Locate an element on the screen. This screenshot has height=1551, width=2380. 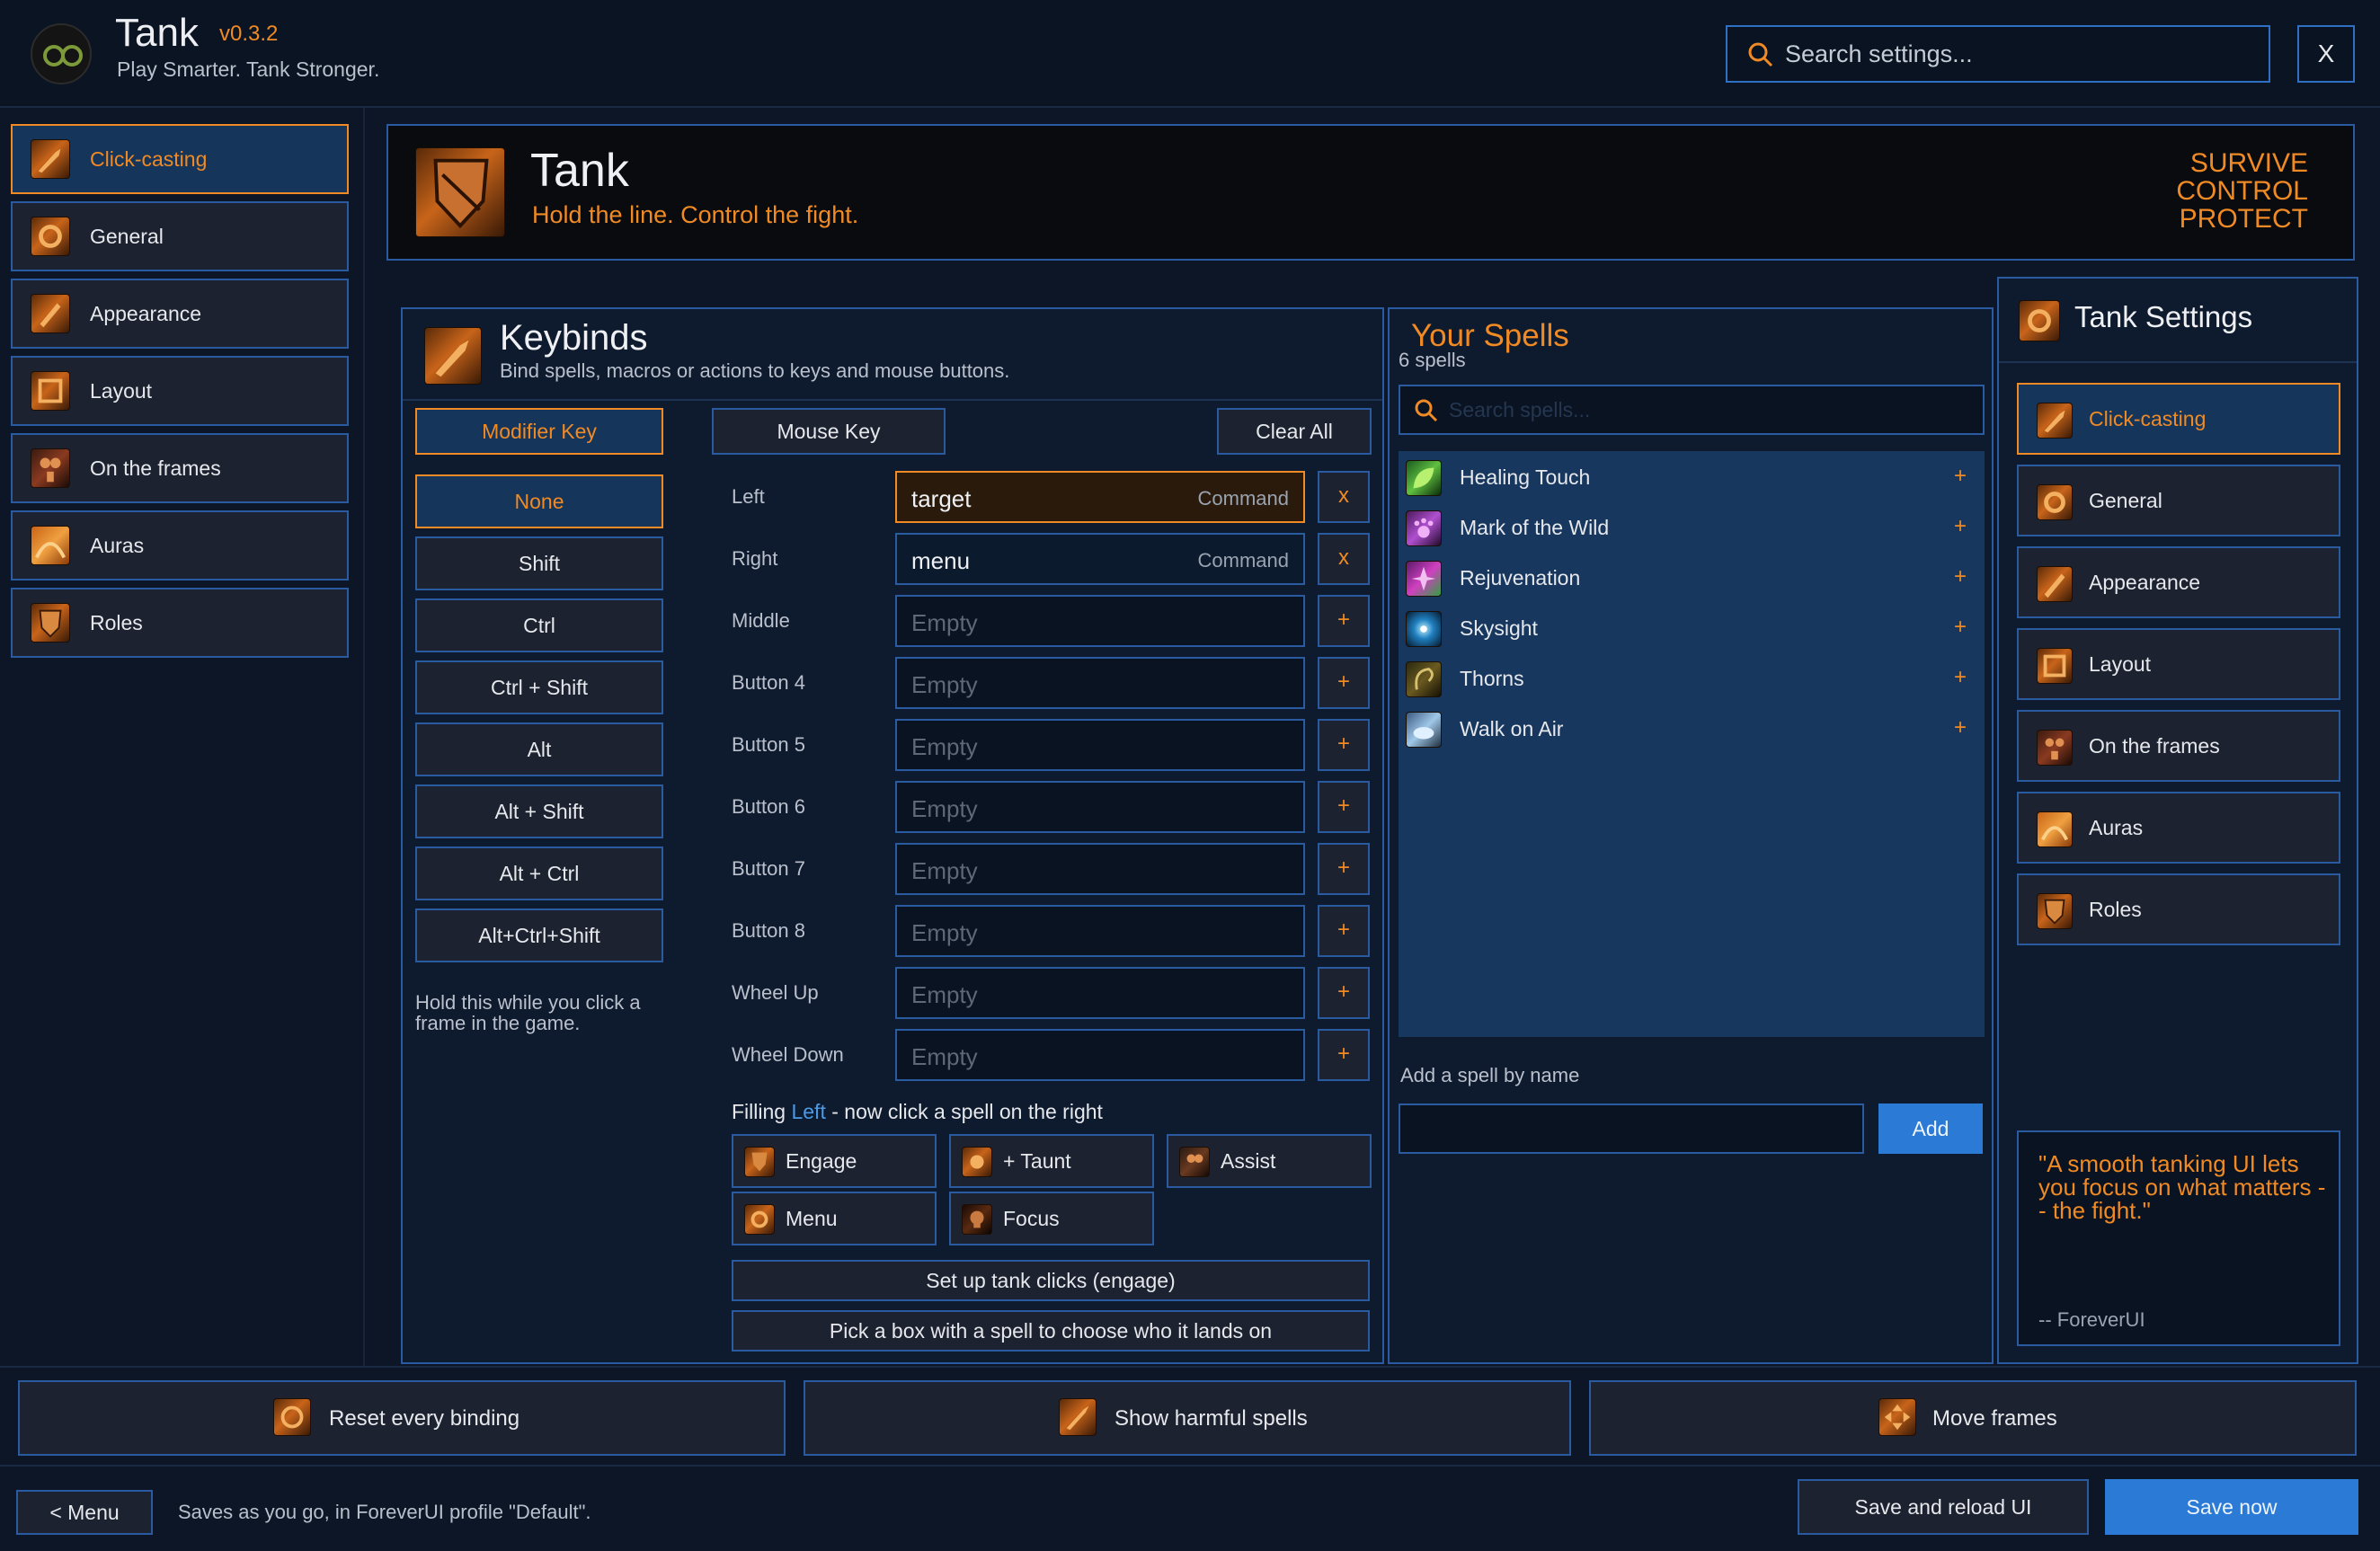
tab-modifier-key: Modifier Key is located at coordinates (539, 431).